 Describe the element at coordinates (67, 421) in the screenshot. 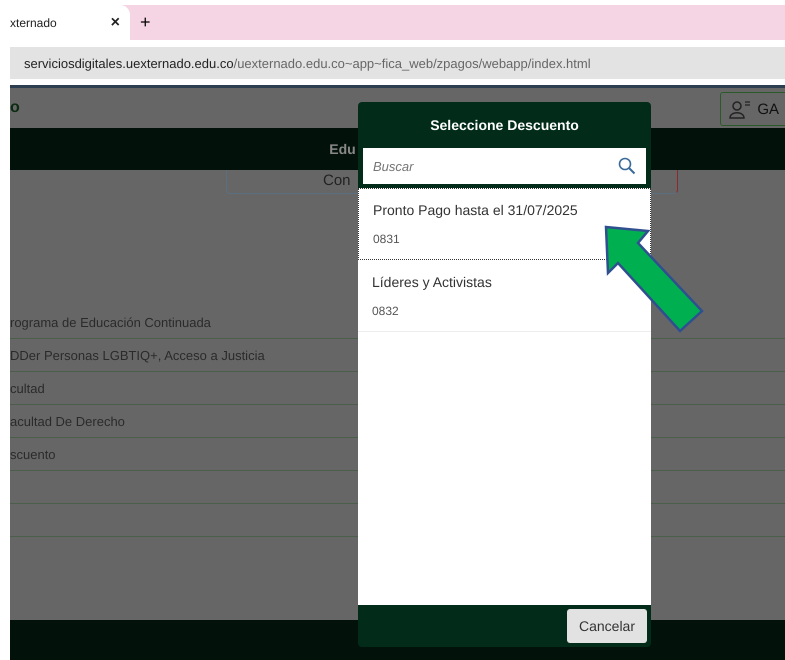

I see `row-text: acultad De Derecho` at that location.